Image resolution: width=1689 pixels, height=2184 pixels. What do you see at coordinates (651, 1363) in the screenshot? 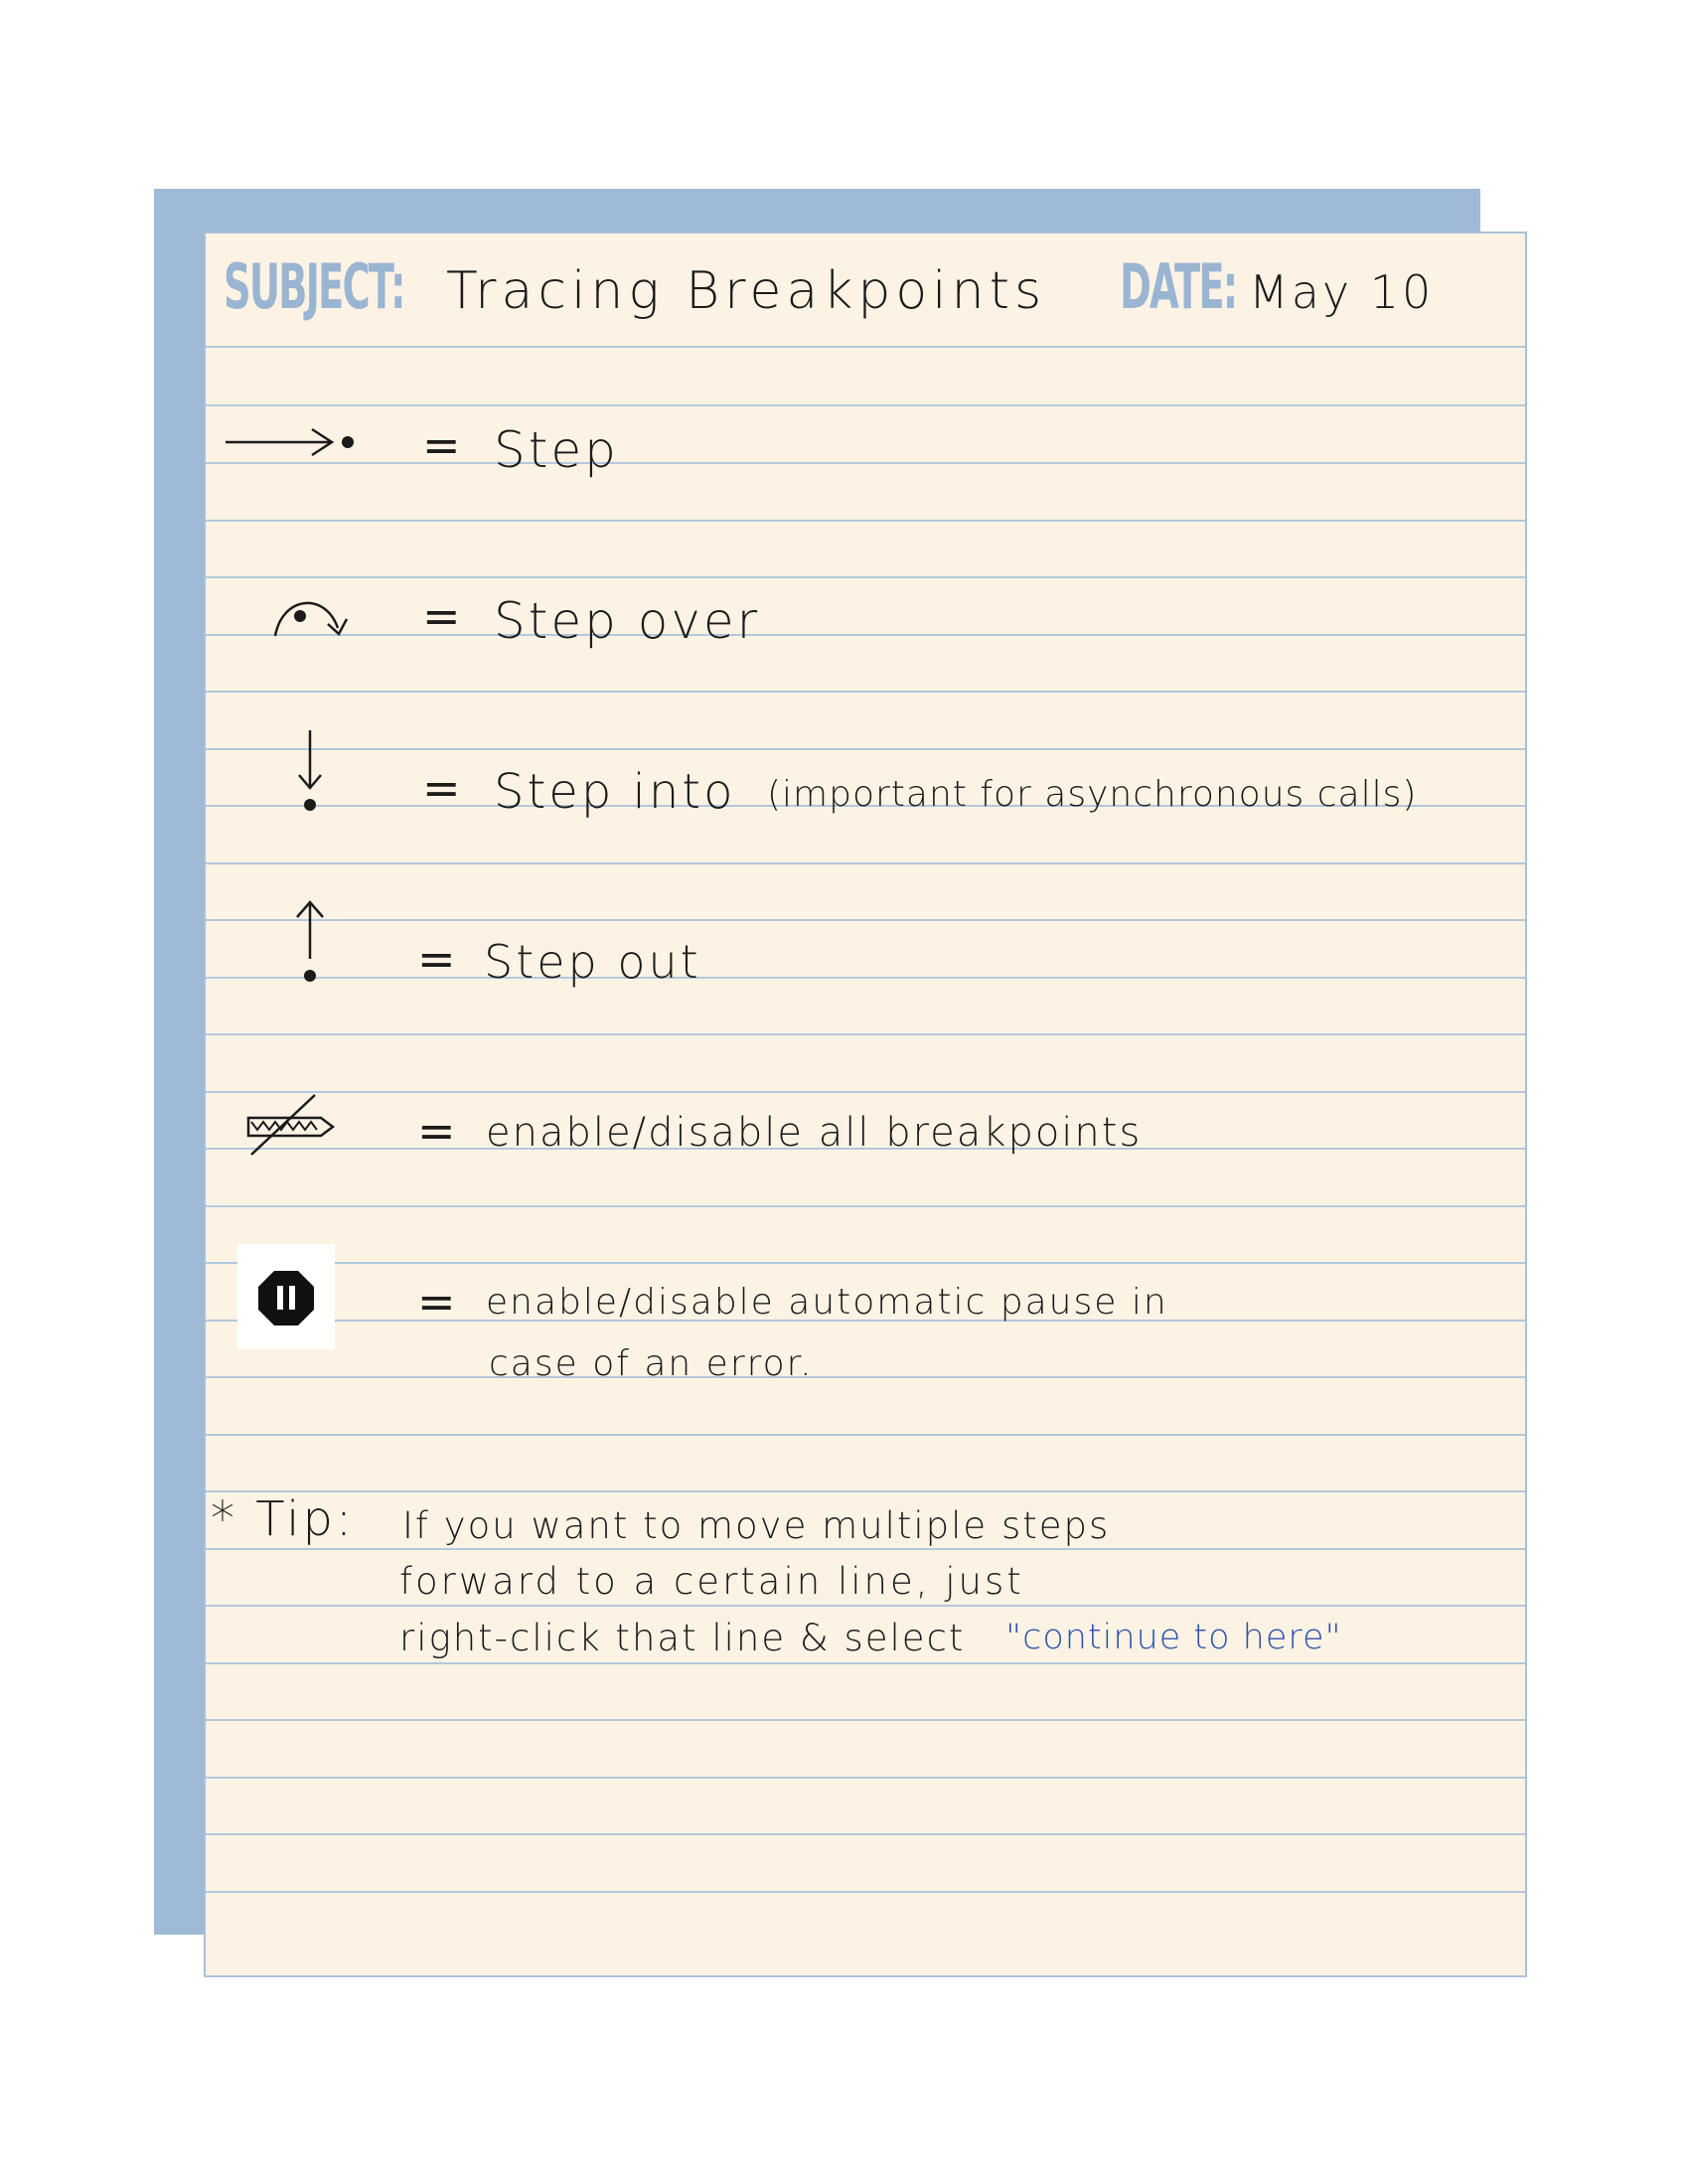
I see `legend-label-pause-line2: case of an error.` at bounding box center [651, 1363].